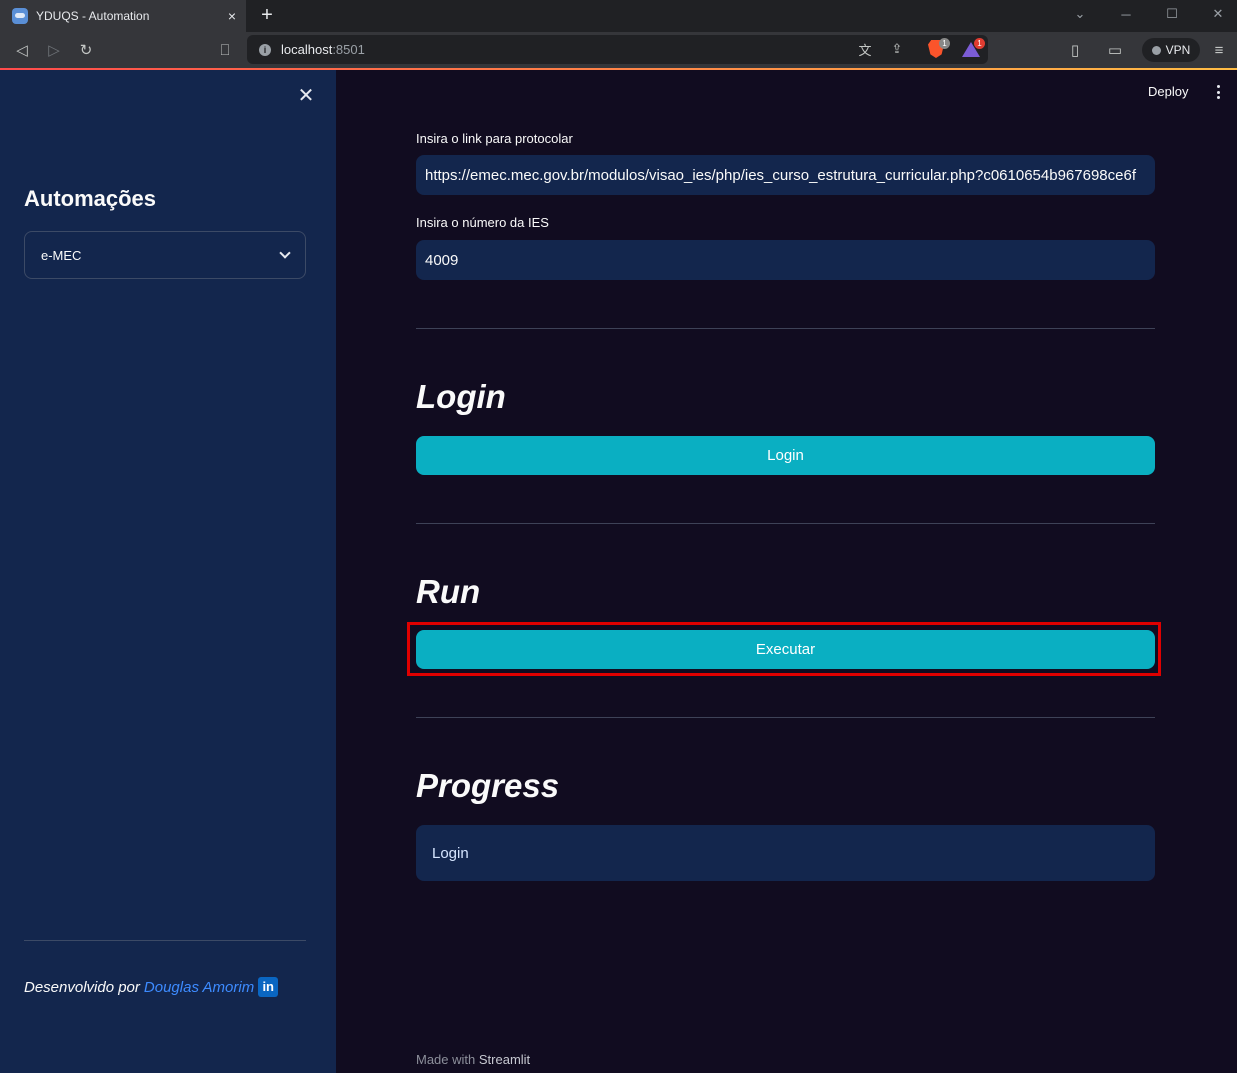  What do you see at coordinates (618, 16) in the screenshot?
I see `browser-tab-bar: YDUQS - Automation × + ⌄ ─ ☐ ✕` at bounding box center [618, 16].